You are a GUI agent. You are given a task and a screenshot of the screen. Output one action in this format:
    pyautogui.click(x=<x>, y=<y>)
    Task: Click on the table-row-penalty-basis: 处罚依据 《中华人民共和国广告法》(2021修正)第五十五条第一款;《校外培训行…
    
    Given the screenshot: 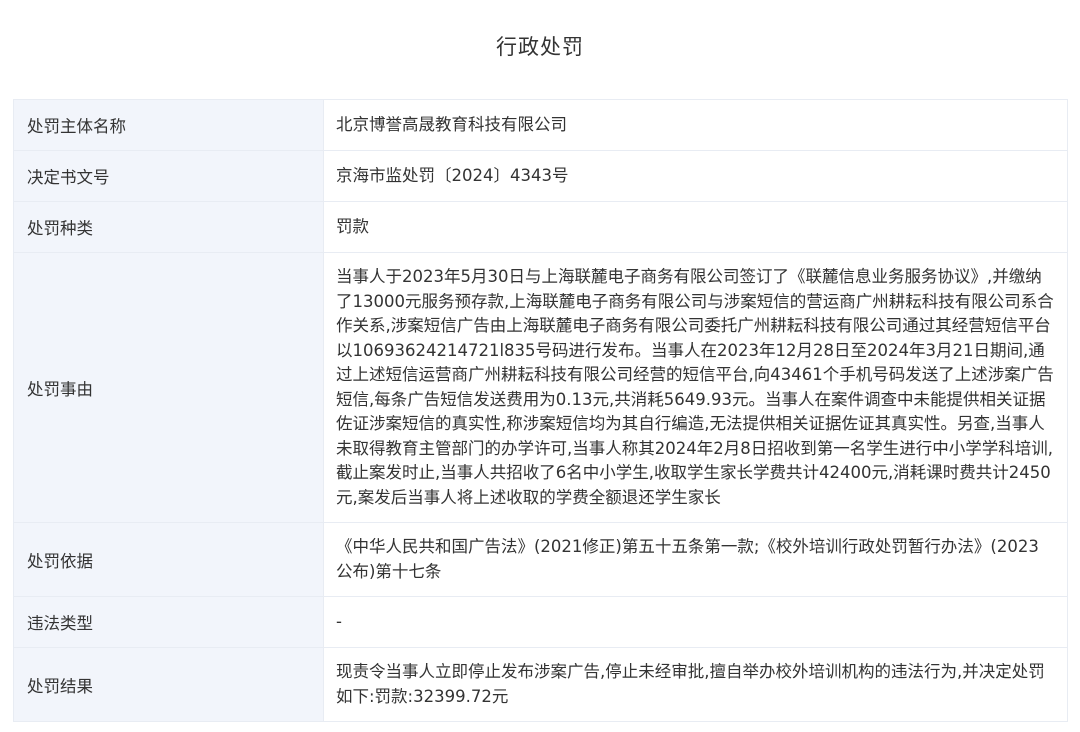 What is the action you would take?
    pyautogui.click(x=540, y=559)
    